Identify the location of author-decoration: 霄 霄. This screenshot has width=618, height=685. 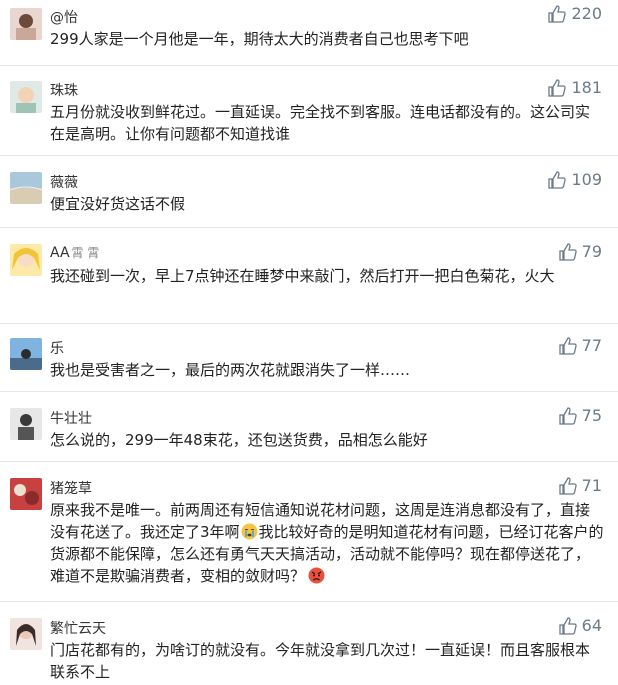
(85, 253).